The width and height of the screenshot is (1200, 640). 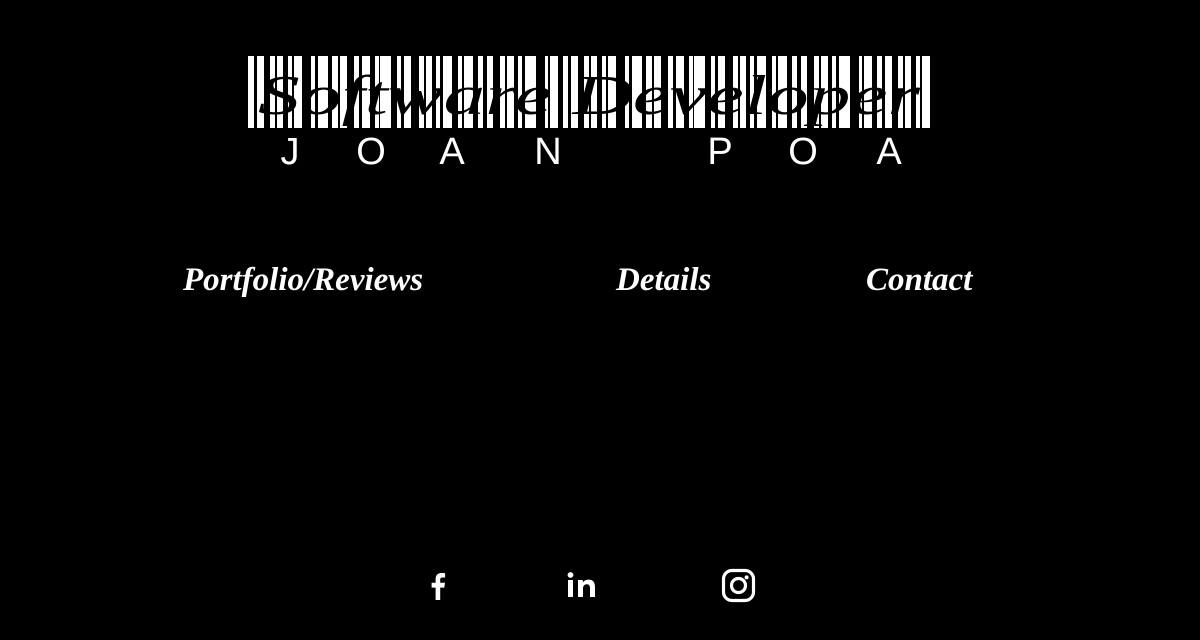 What do you see at coordinates (547, 150) in the screenshot?
I see `name-letter: N` at bounding box center [547, 150].